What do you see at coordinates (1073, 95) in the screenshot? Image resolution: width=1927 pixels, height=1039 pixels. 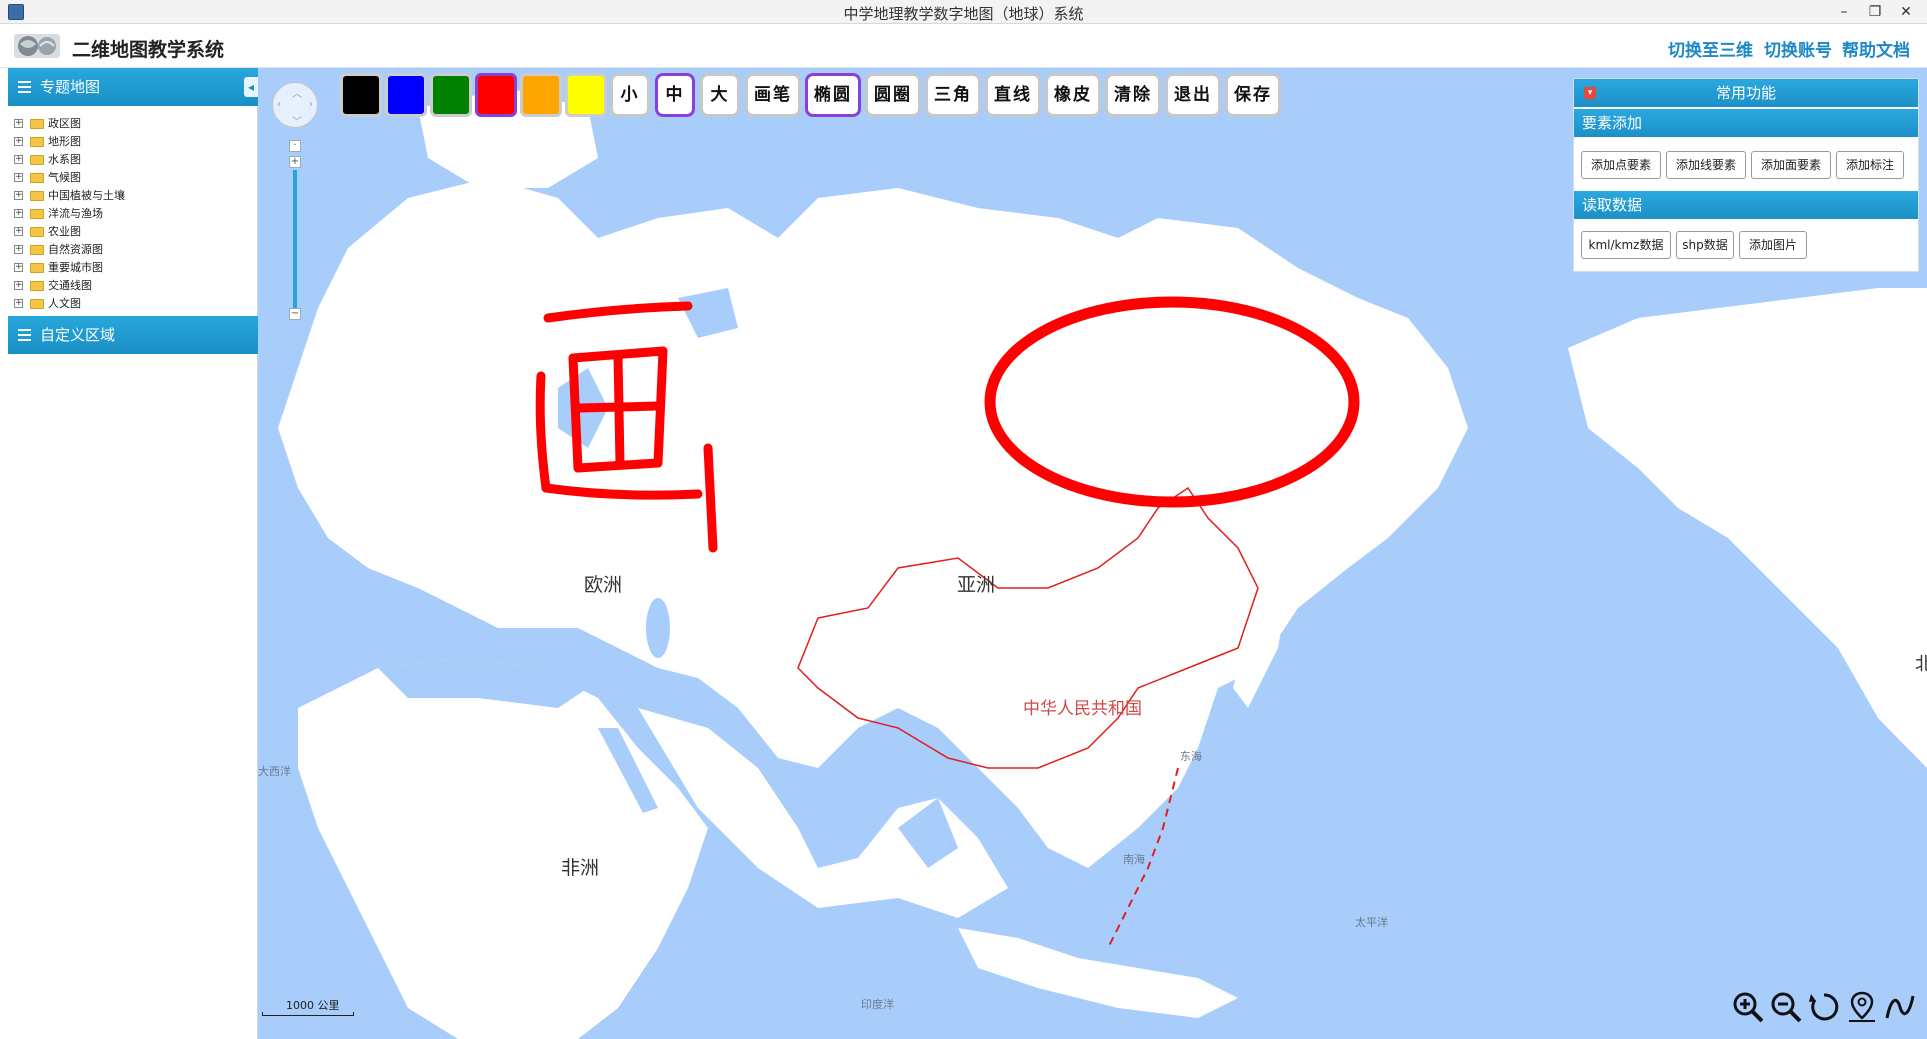 I see `draw-tool-button: 橡皮` at bounding box center [1073, 95].